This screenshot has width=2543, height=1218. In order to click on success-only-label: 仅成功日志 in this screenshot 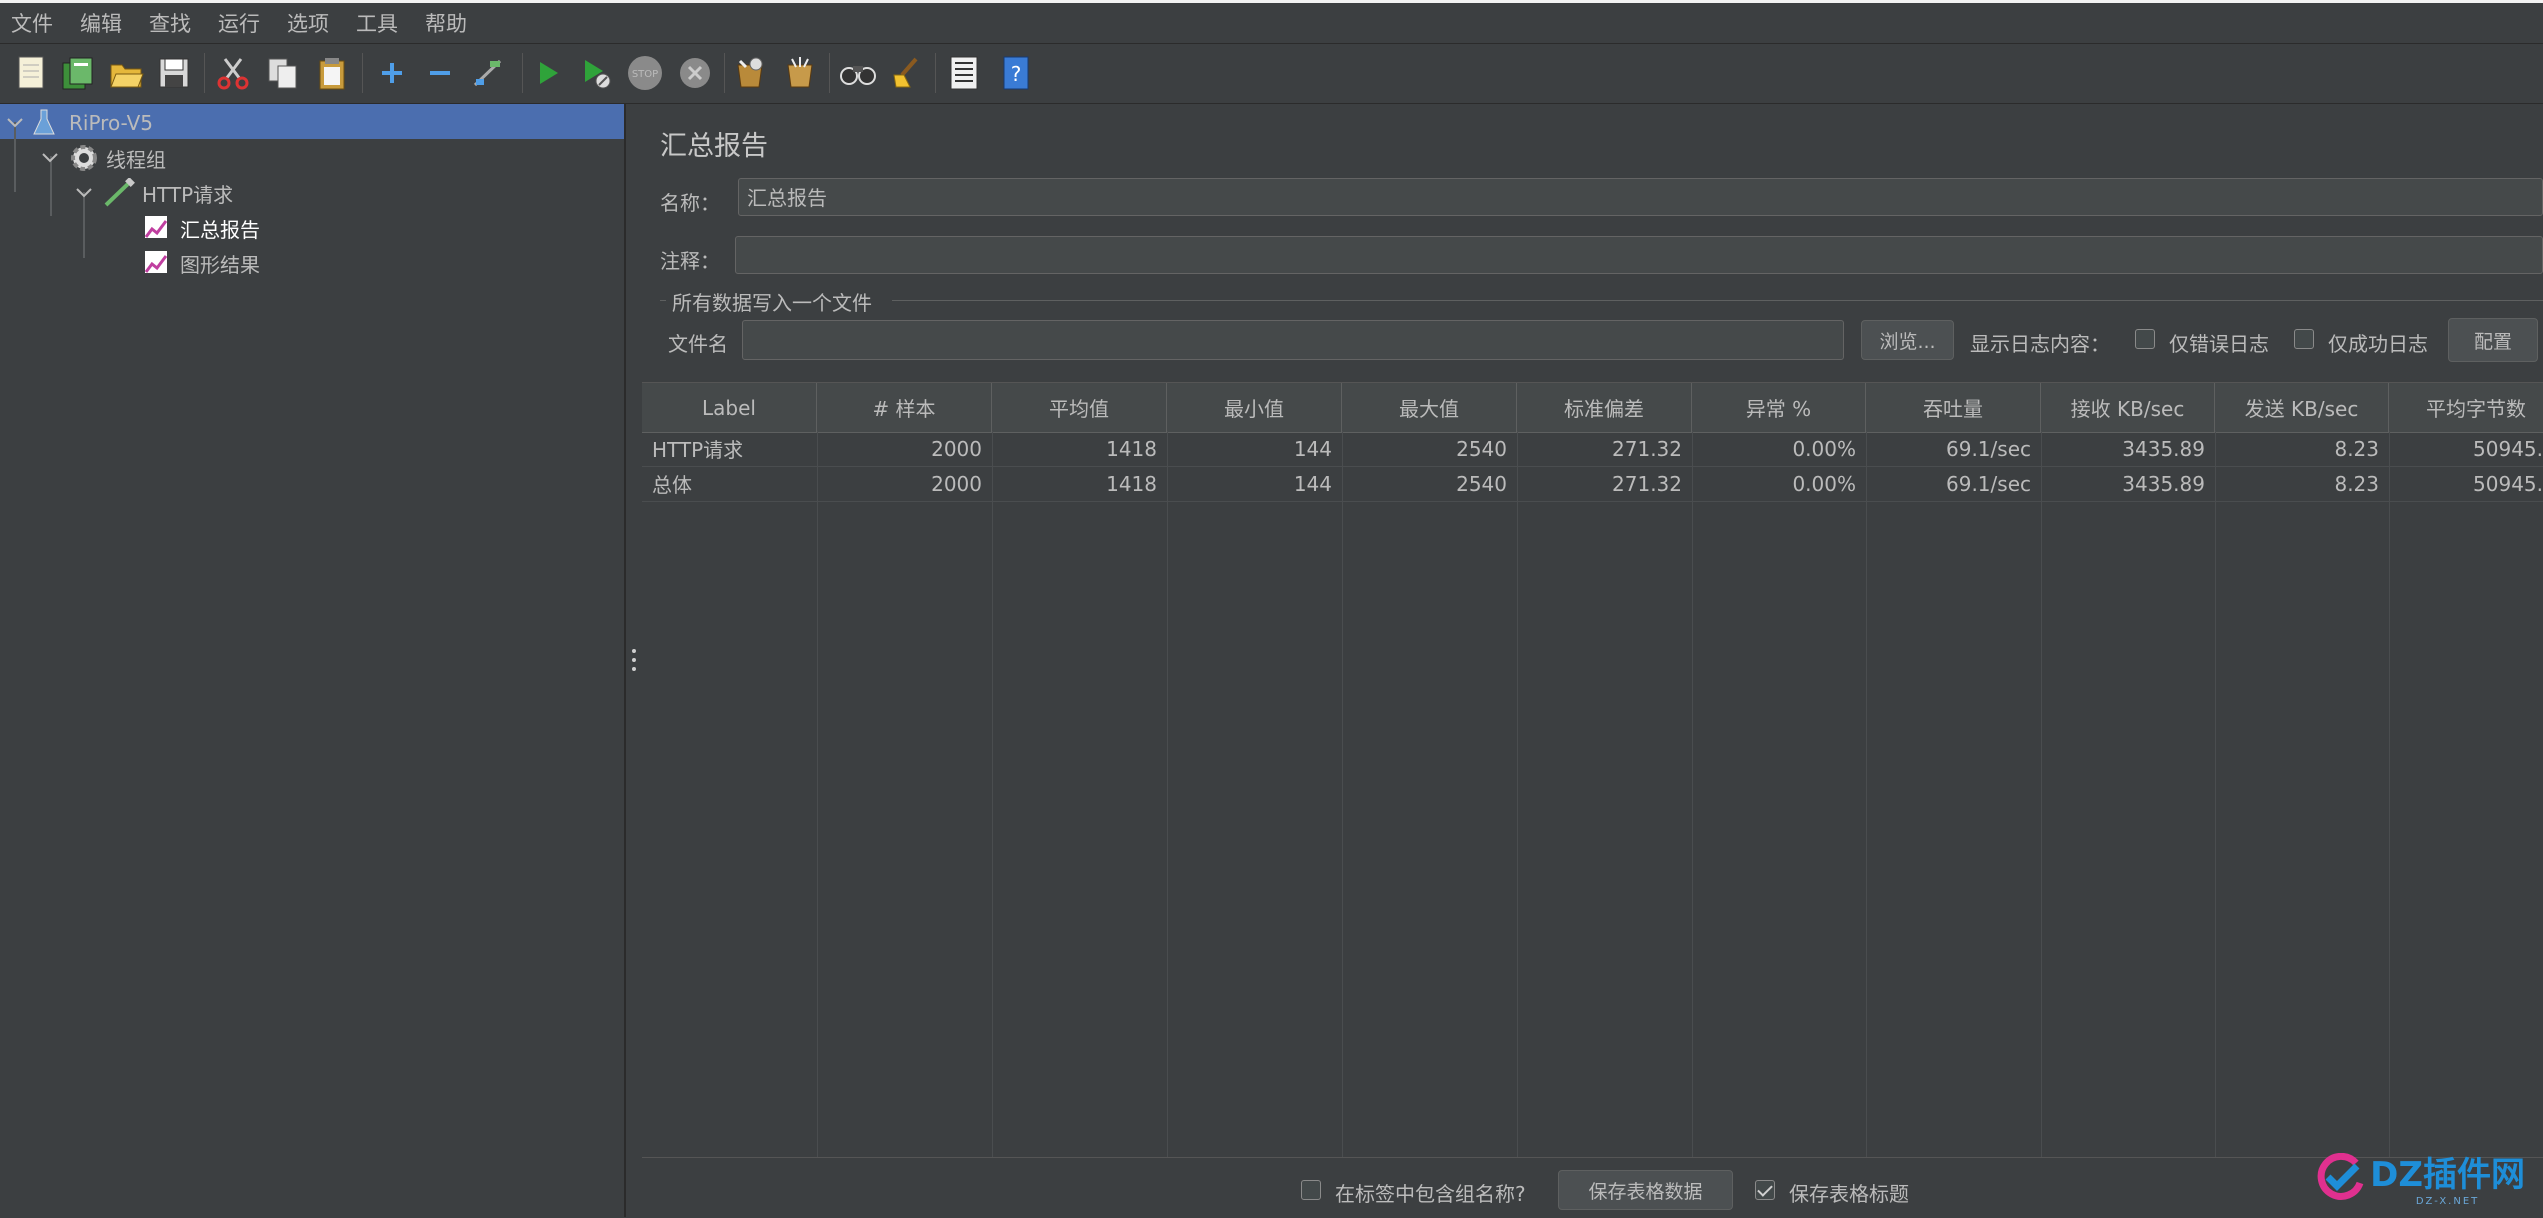, I will do `click(2378, 344)`.